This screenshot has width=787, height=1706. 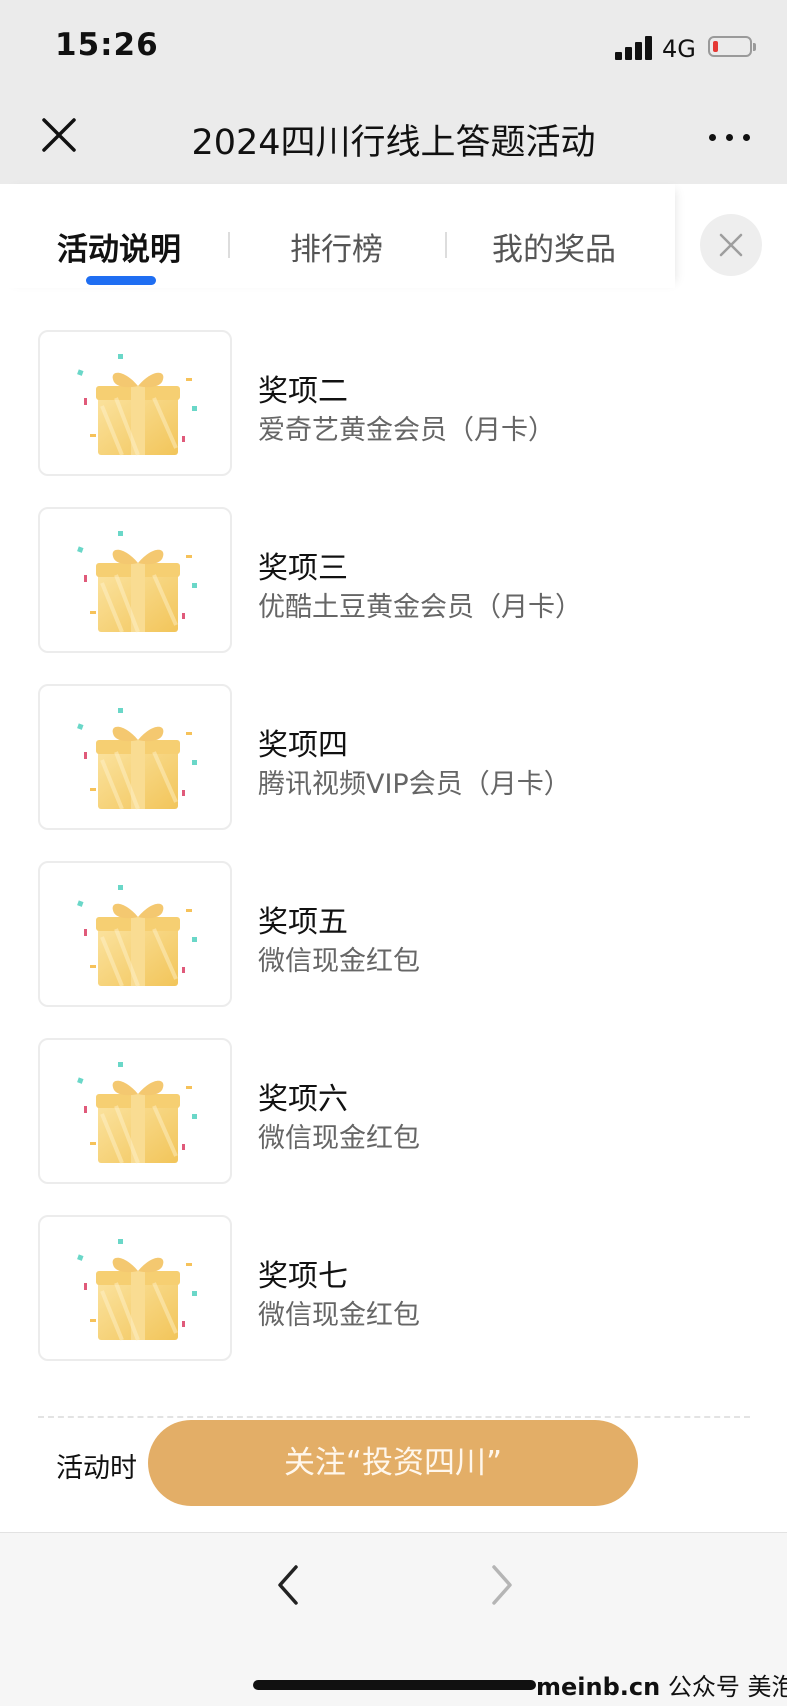 I want to click on browser-toolbar: meinb.cn 公众号 美泡君, so click(x=393, y=1619).